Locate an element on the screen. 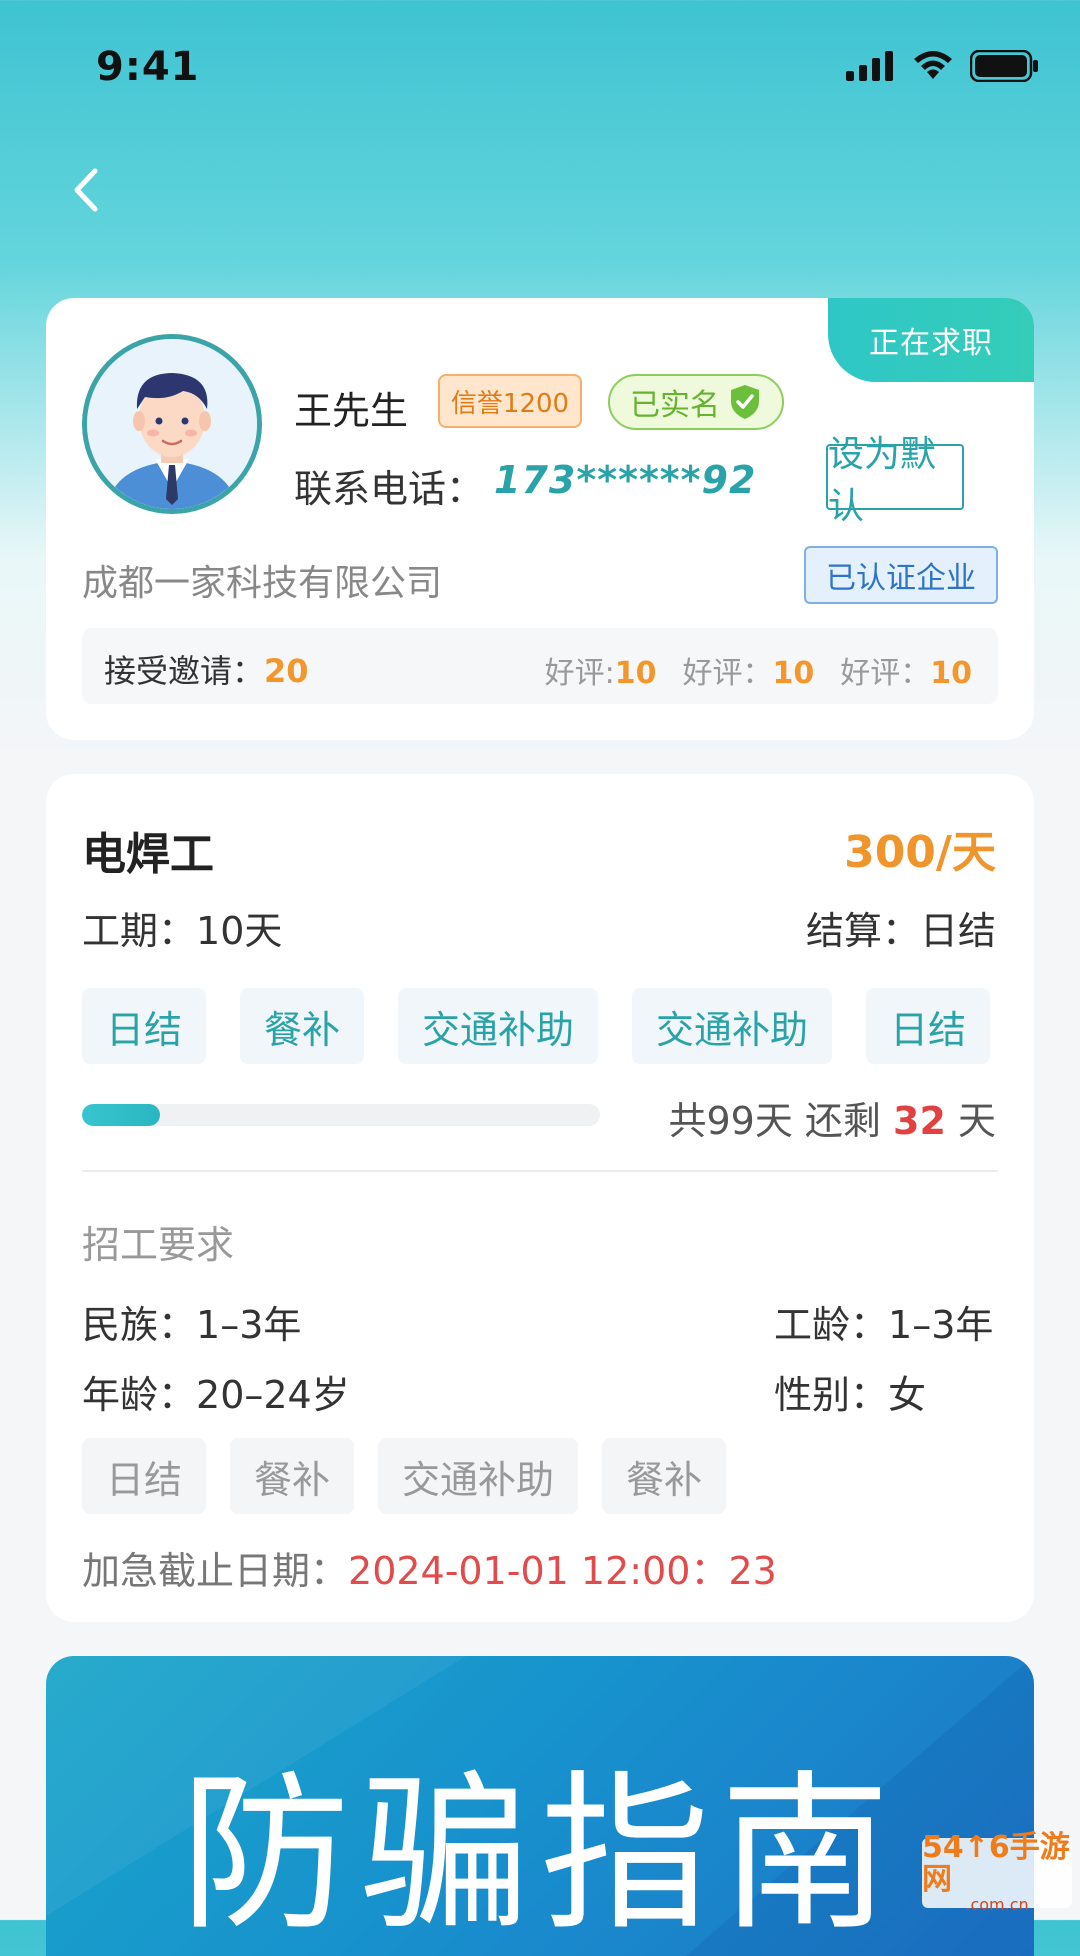 This screenshot has width=1080, height=1956. accept-invites-value: 20 is located at coordinates (286, 671).